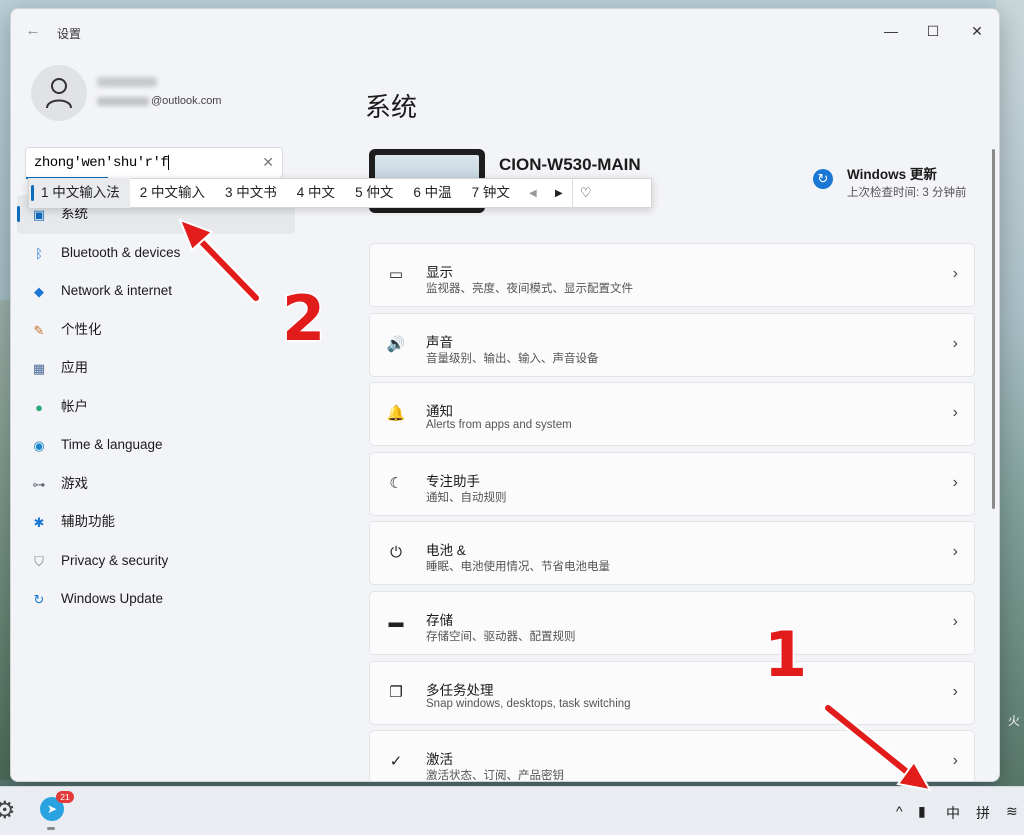  Describe the element at coordinates (785, 655) in the screenshot. I see `annotation-number-1: 1` at that location.